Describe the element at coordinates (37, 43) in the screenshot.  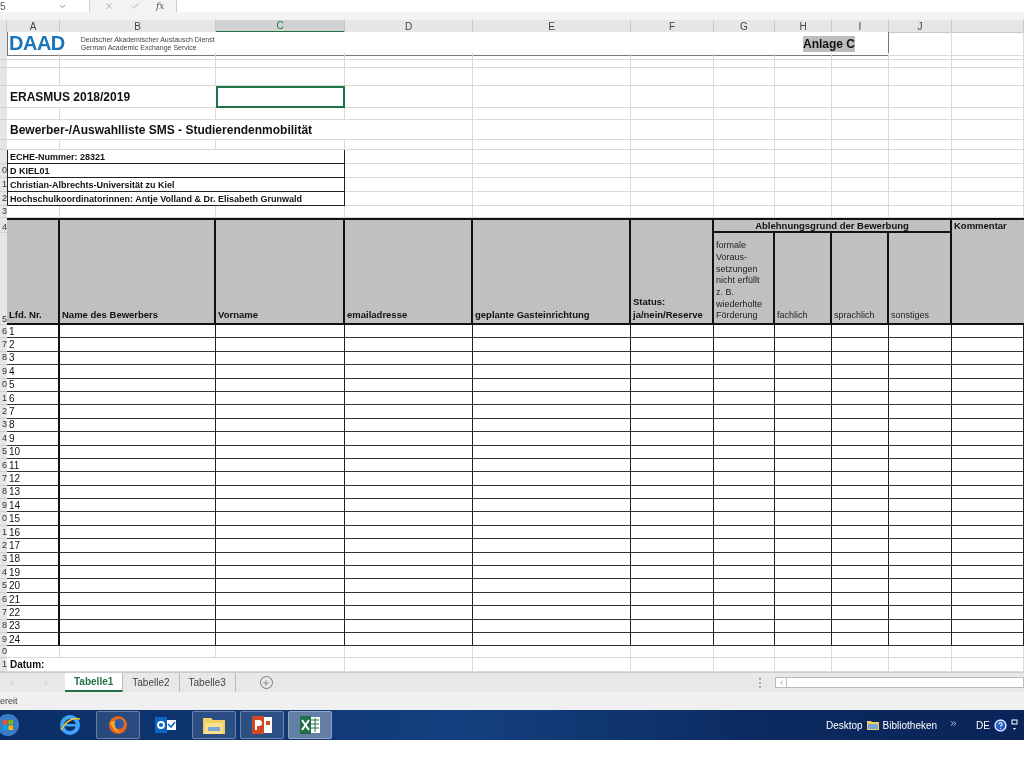
I see `logo: DAAD` at that location.